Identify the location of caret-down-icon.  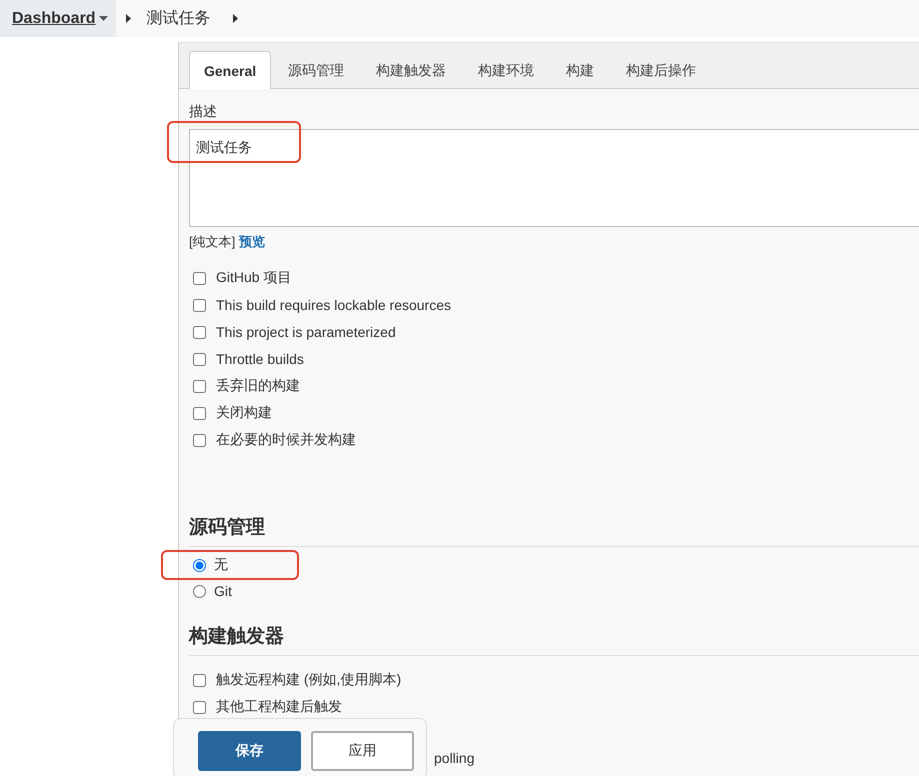
(106, 18).